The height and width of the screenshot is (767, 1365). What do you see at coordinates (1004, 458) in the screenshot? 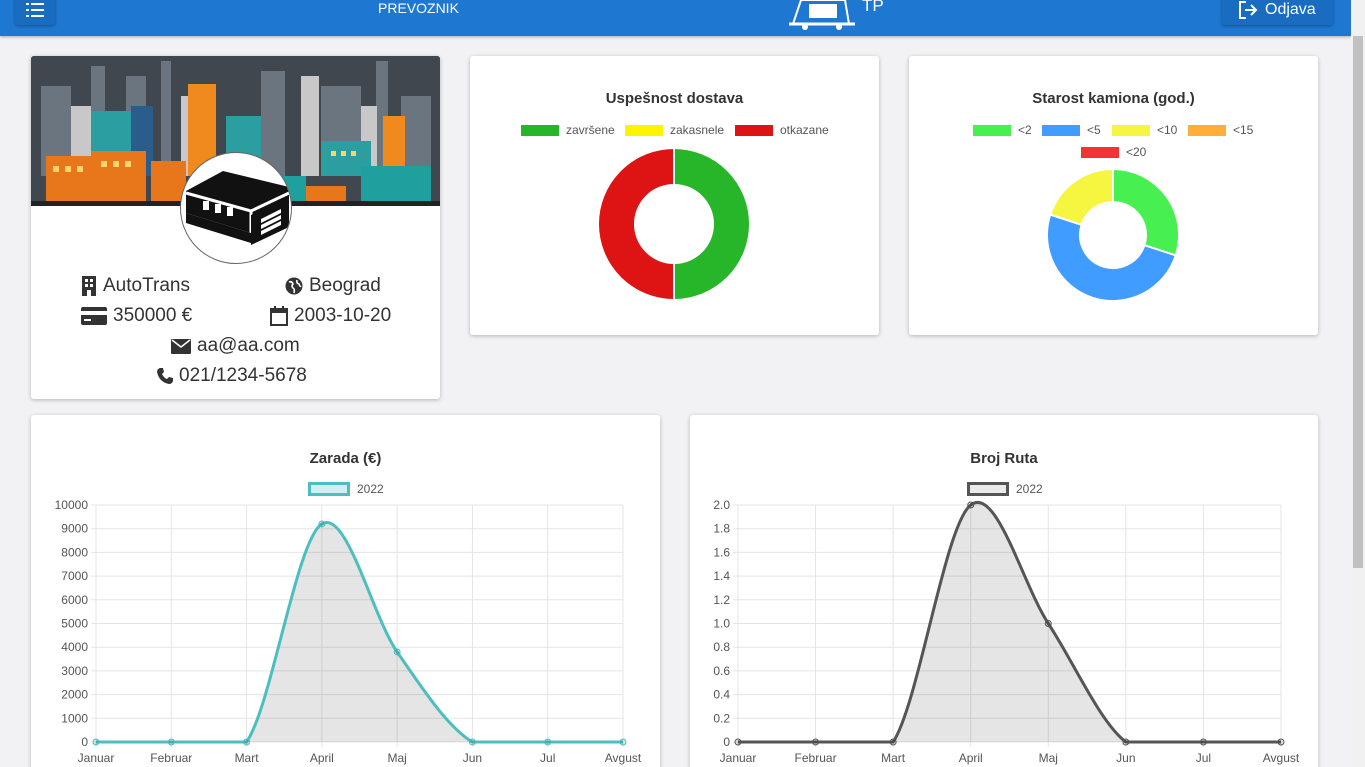
I see `routes-chart-title: Broj Ruta` at bounding box center [1004, 458].